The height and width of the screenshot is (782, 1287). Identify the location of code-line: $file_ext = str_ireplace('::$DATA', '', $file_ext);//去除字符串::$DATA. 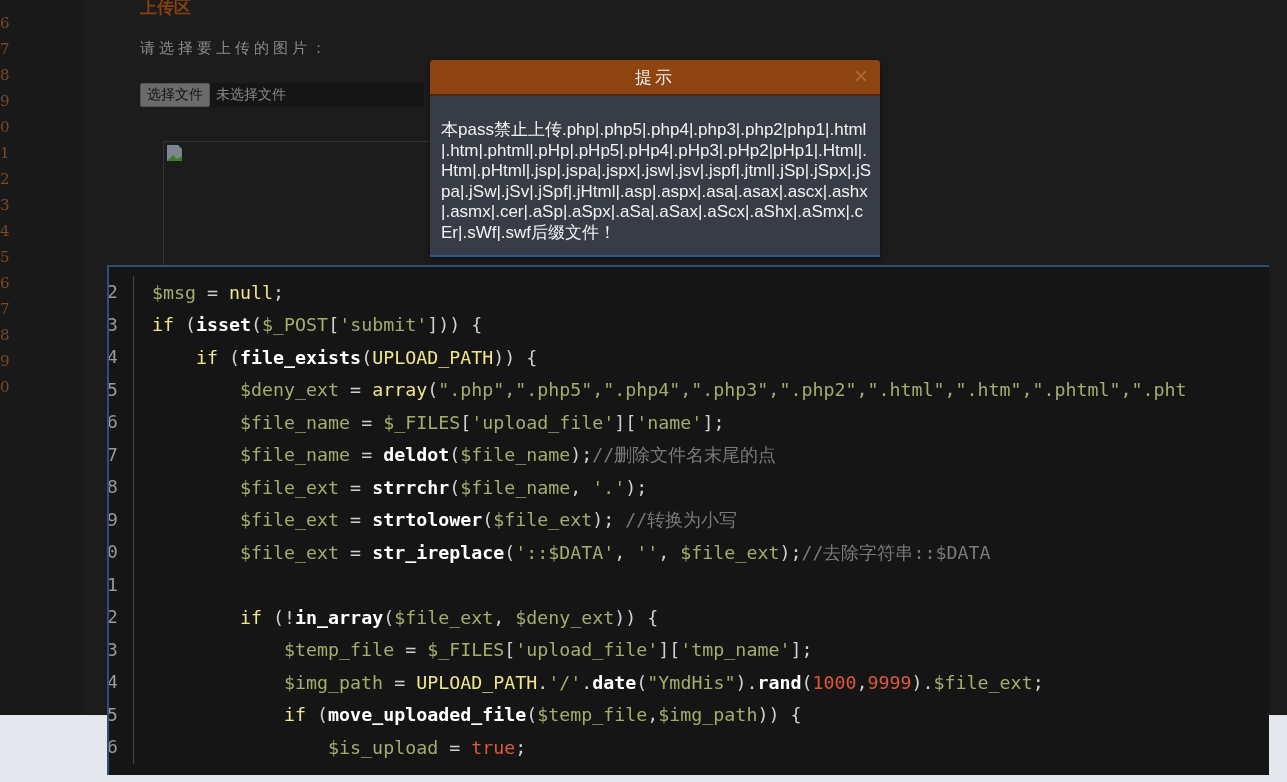
(615, 552).